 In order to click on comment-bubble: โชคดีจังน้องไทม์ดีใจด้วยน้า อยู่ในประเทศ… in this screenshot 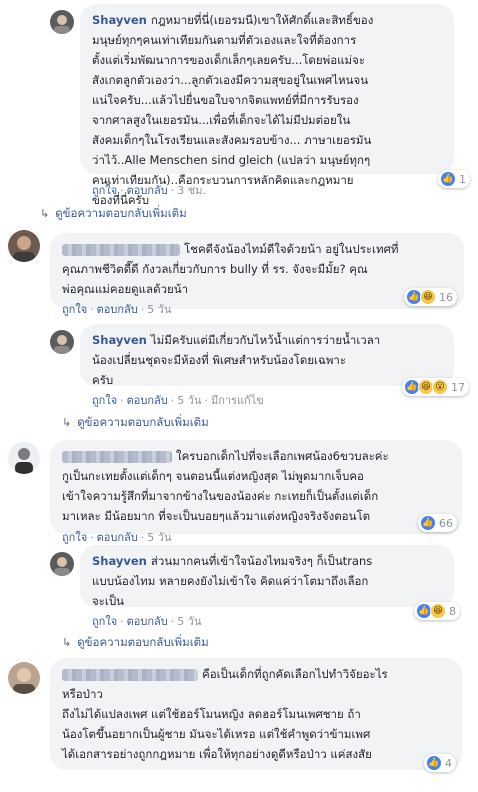, I will do `click(257, 271)`.